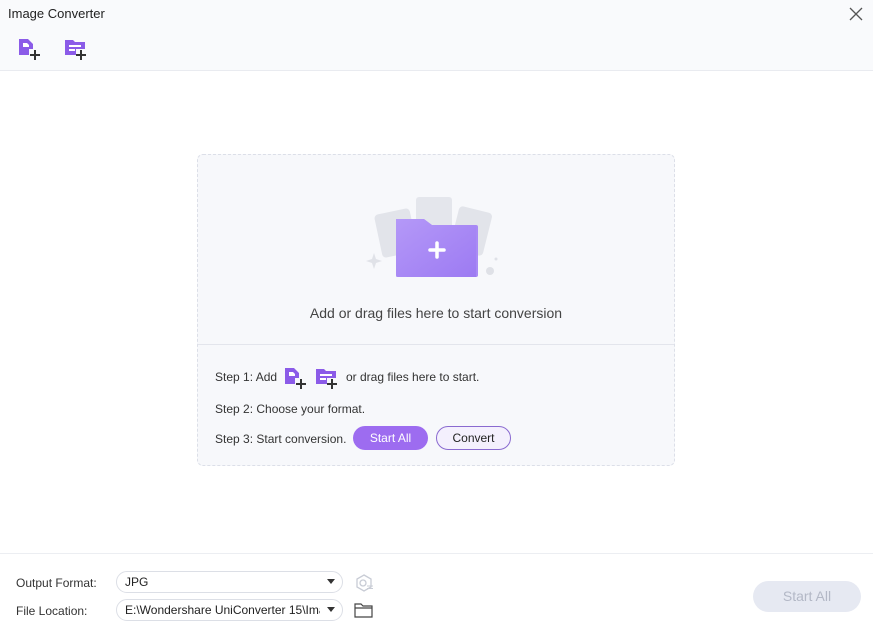  What do you see at coordinates (436, 35) in the screenshot?
I see `title-bar: Image Converter` at bounding box center [436, 35].